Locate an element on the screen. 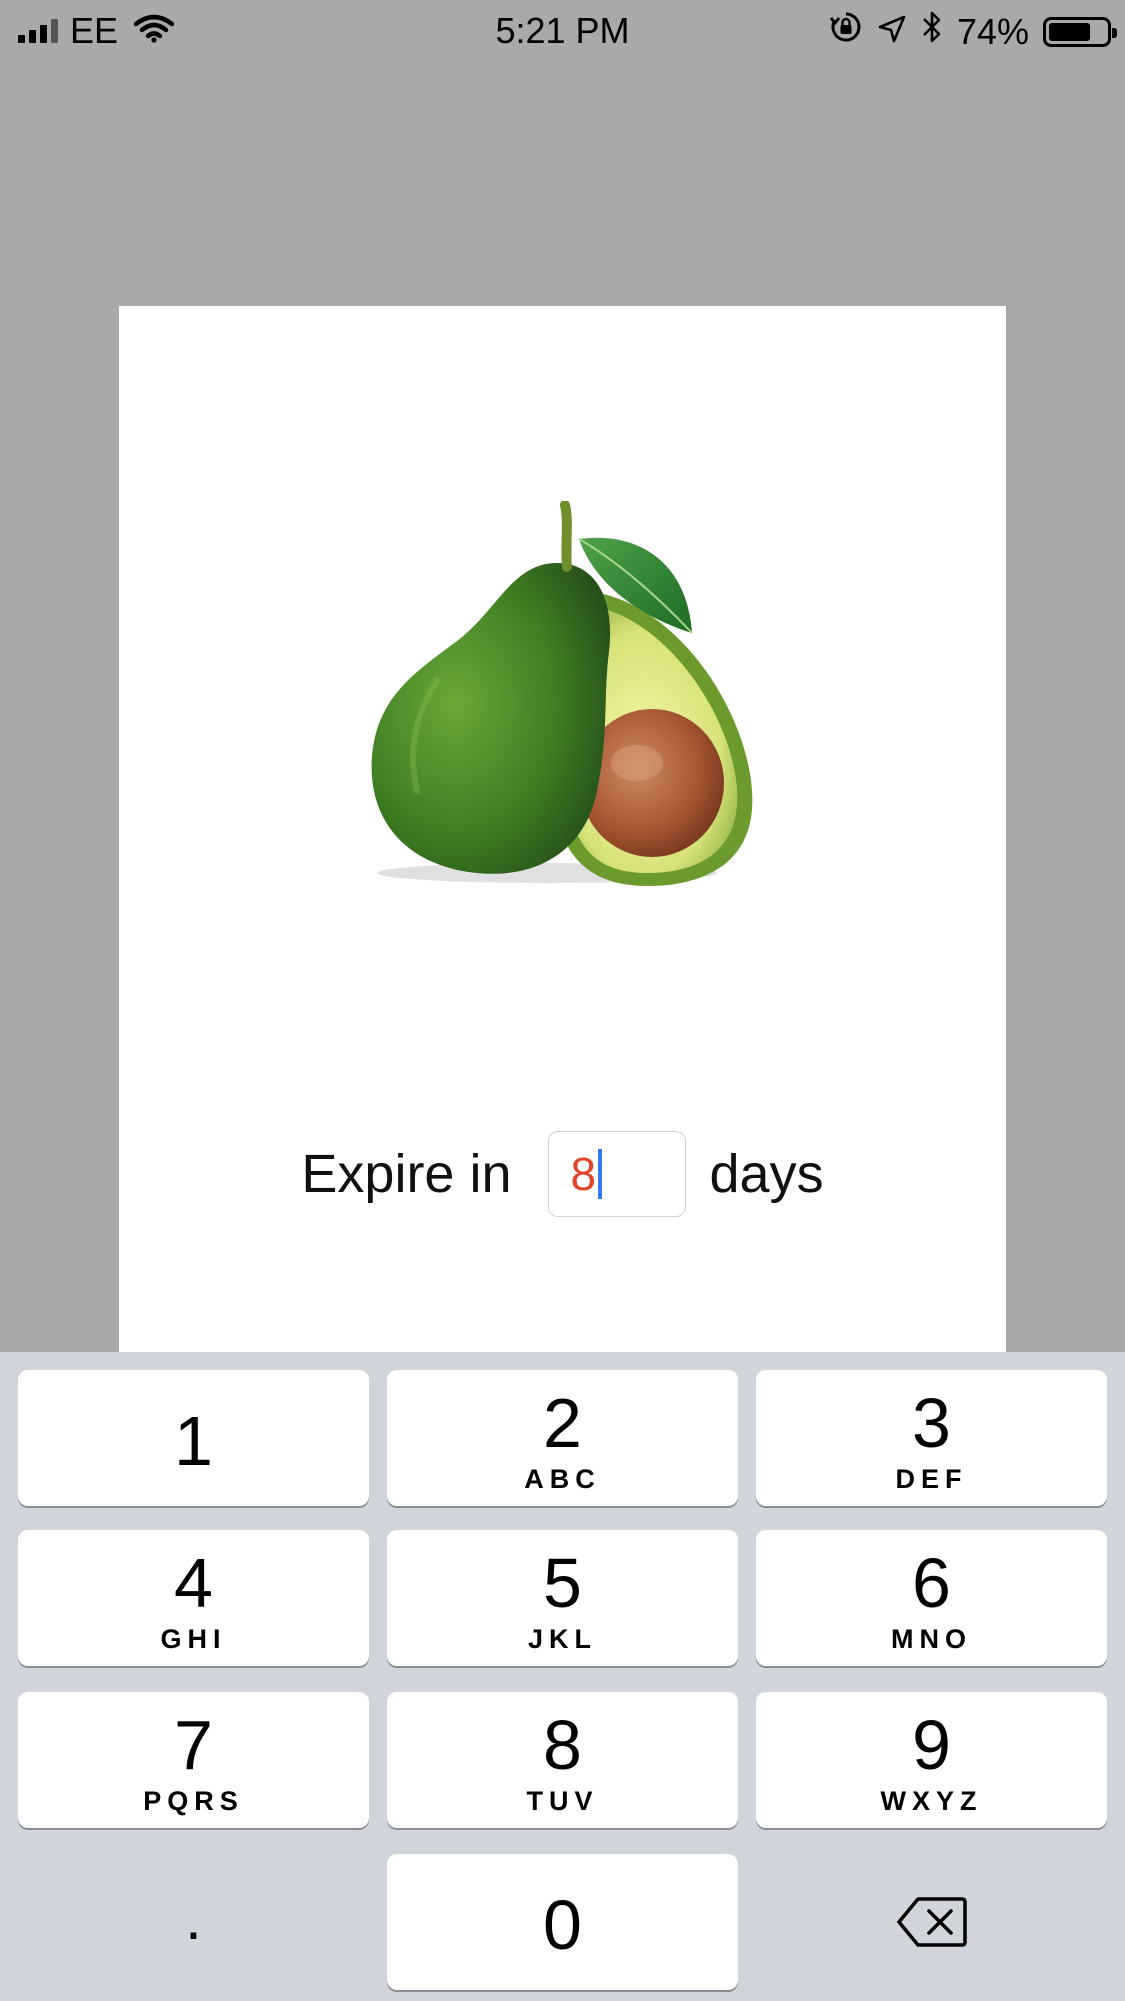 Image resolution: width=1125 pixels, height=2001 pixels. key-4-letters: GHI is located at coordinates (193, 1639).